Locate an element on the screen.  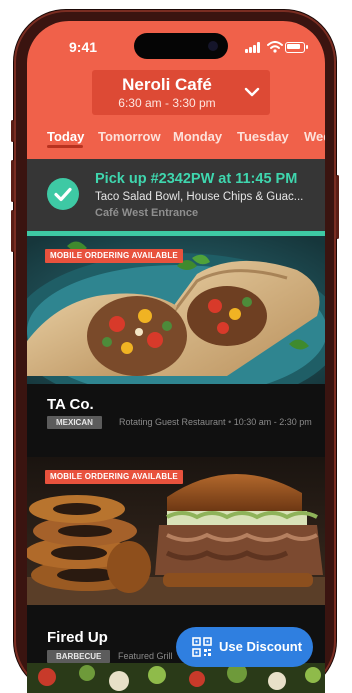
check-icon is located at coordinates (63, 194).